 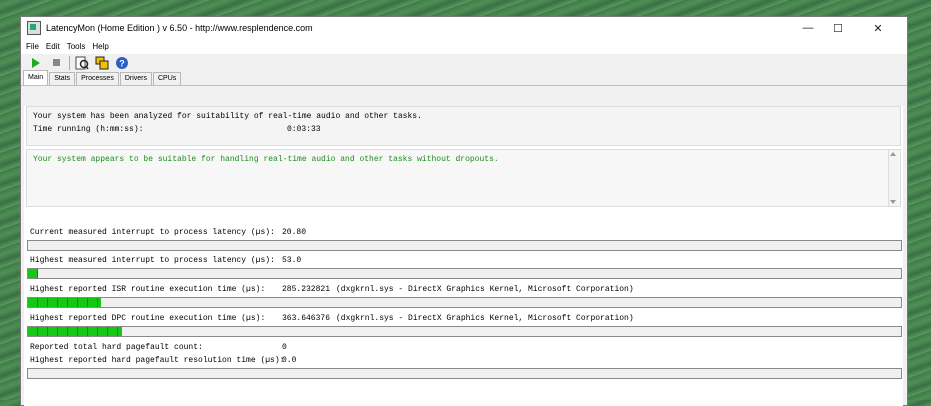 What do you see at coordinates (167, 78) in the screenshot?
I see `tab-cpus: CPUs` at bounding box center [167, 78].